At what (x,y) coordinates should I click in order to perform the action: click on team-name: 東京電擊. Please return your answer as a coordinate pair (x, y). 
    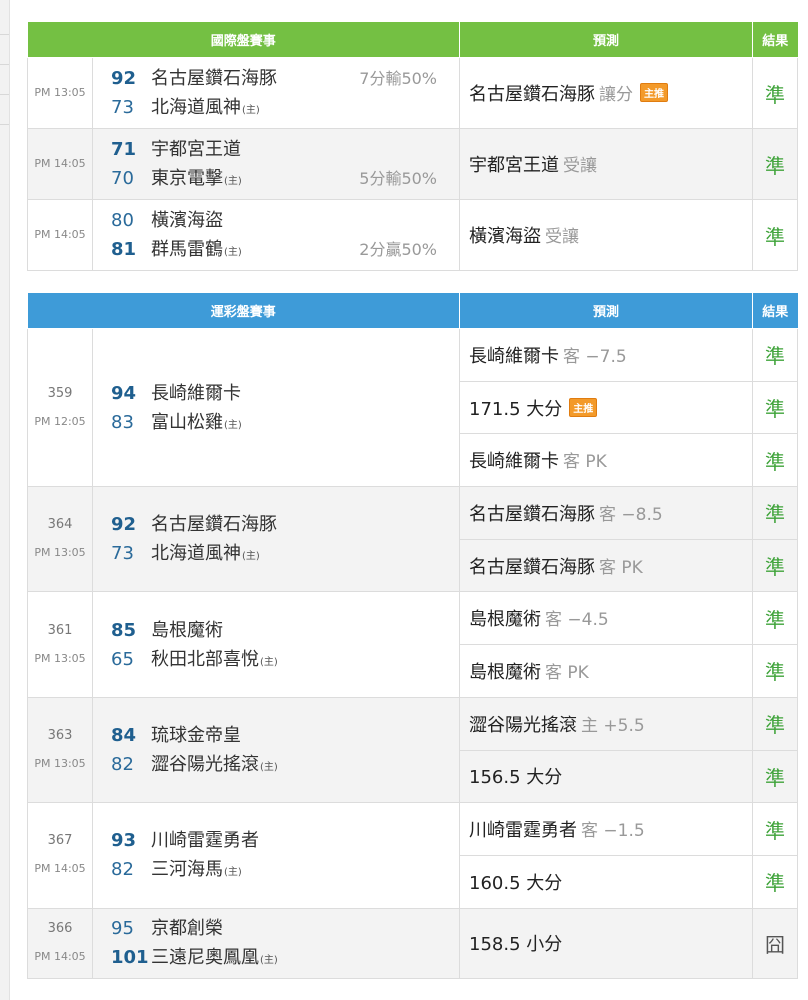
    Looking at the image, I should click on (187, 178).